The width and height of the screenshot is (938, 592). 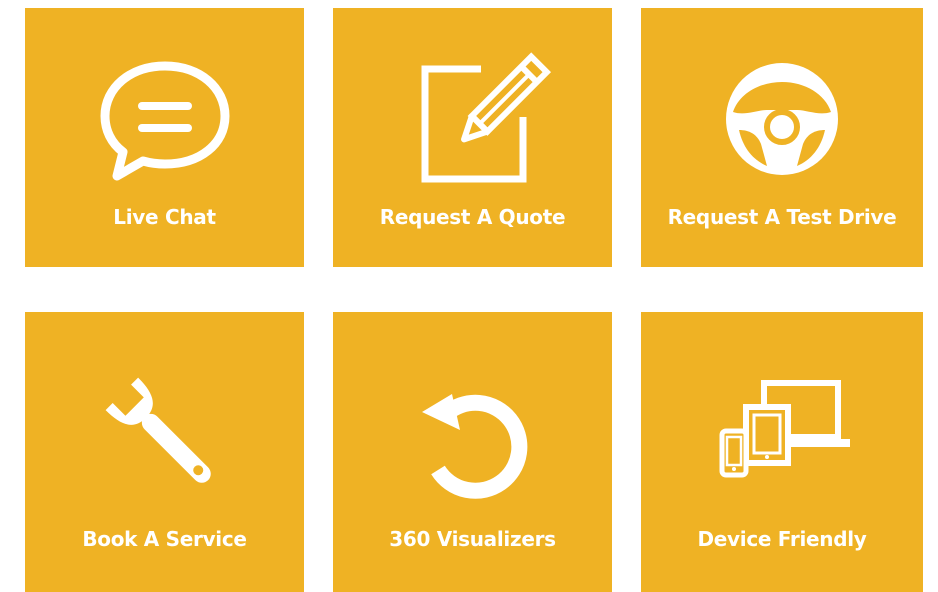 What do you see at coordinates (782, 217) in the screenshot?
I see `request-test-drive-label: Request A Test Drive` at bounding box center [782, 217].